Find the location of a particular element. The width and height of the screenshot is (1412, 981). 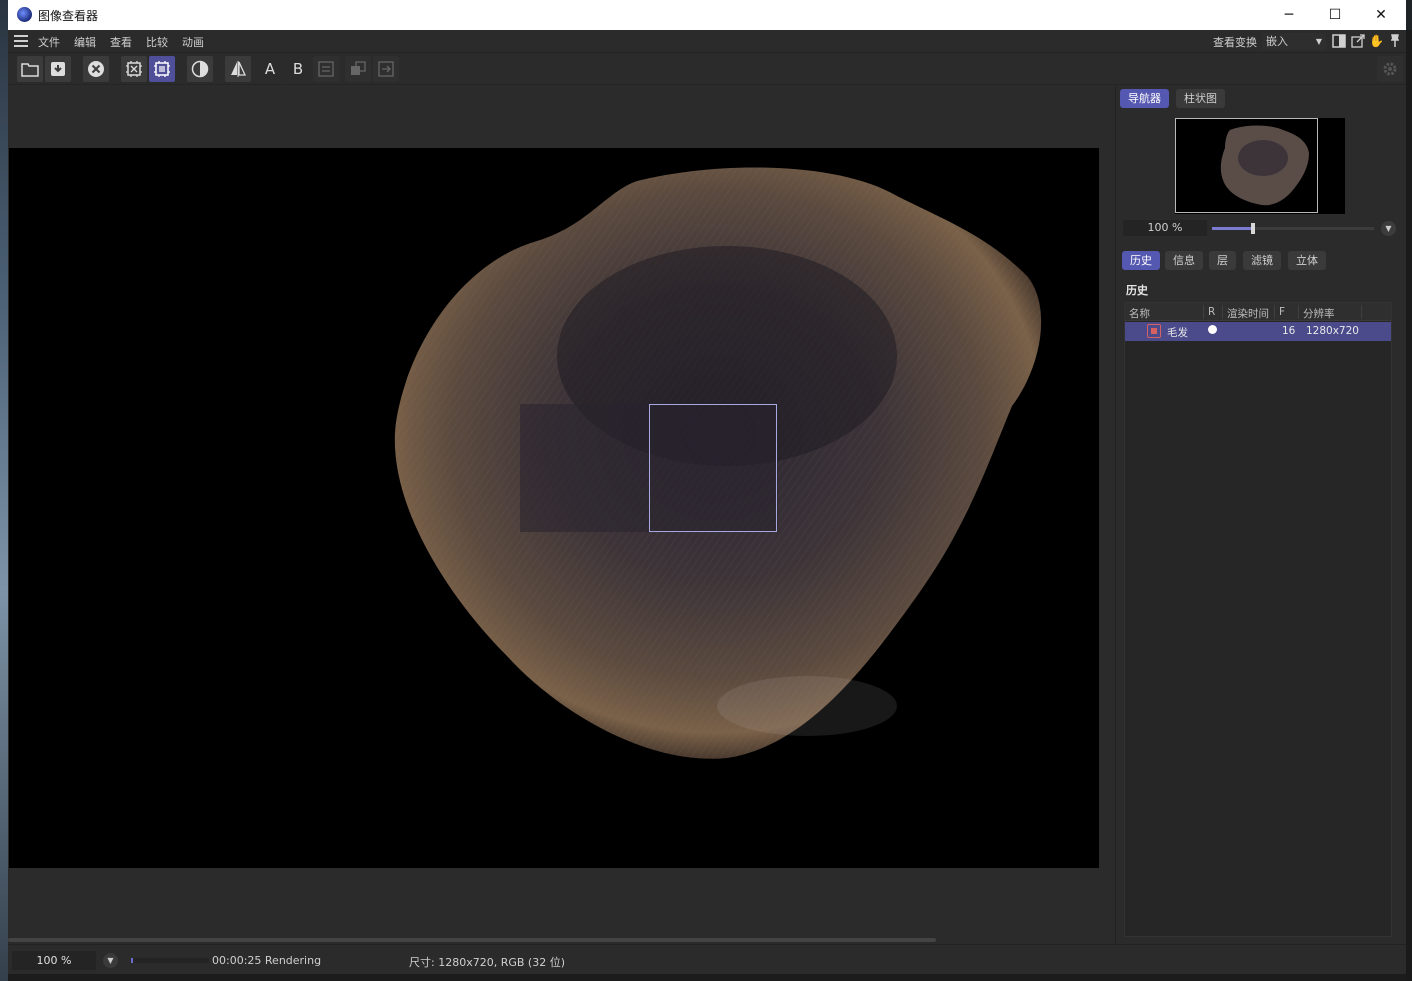

tab-info: 信息 is located at coordinates (1184, 260).